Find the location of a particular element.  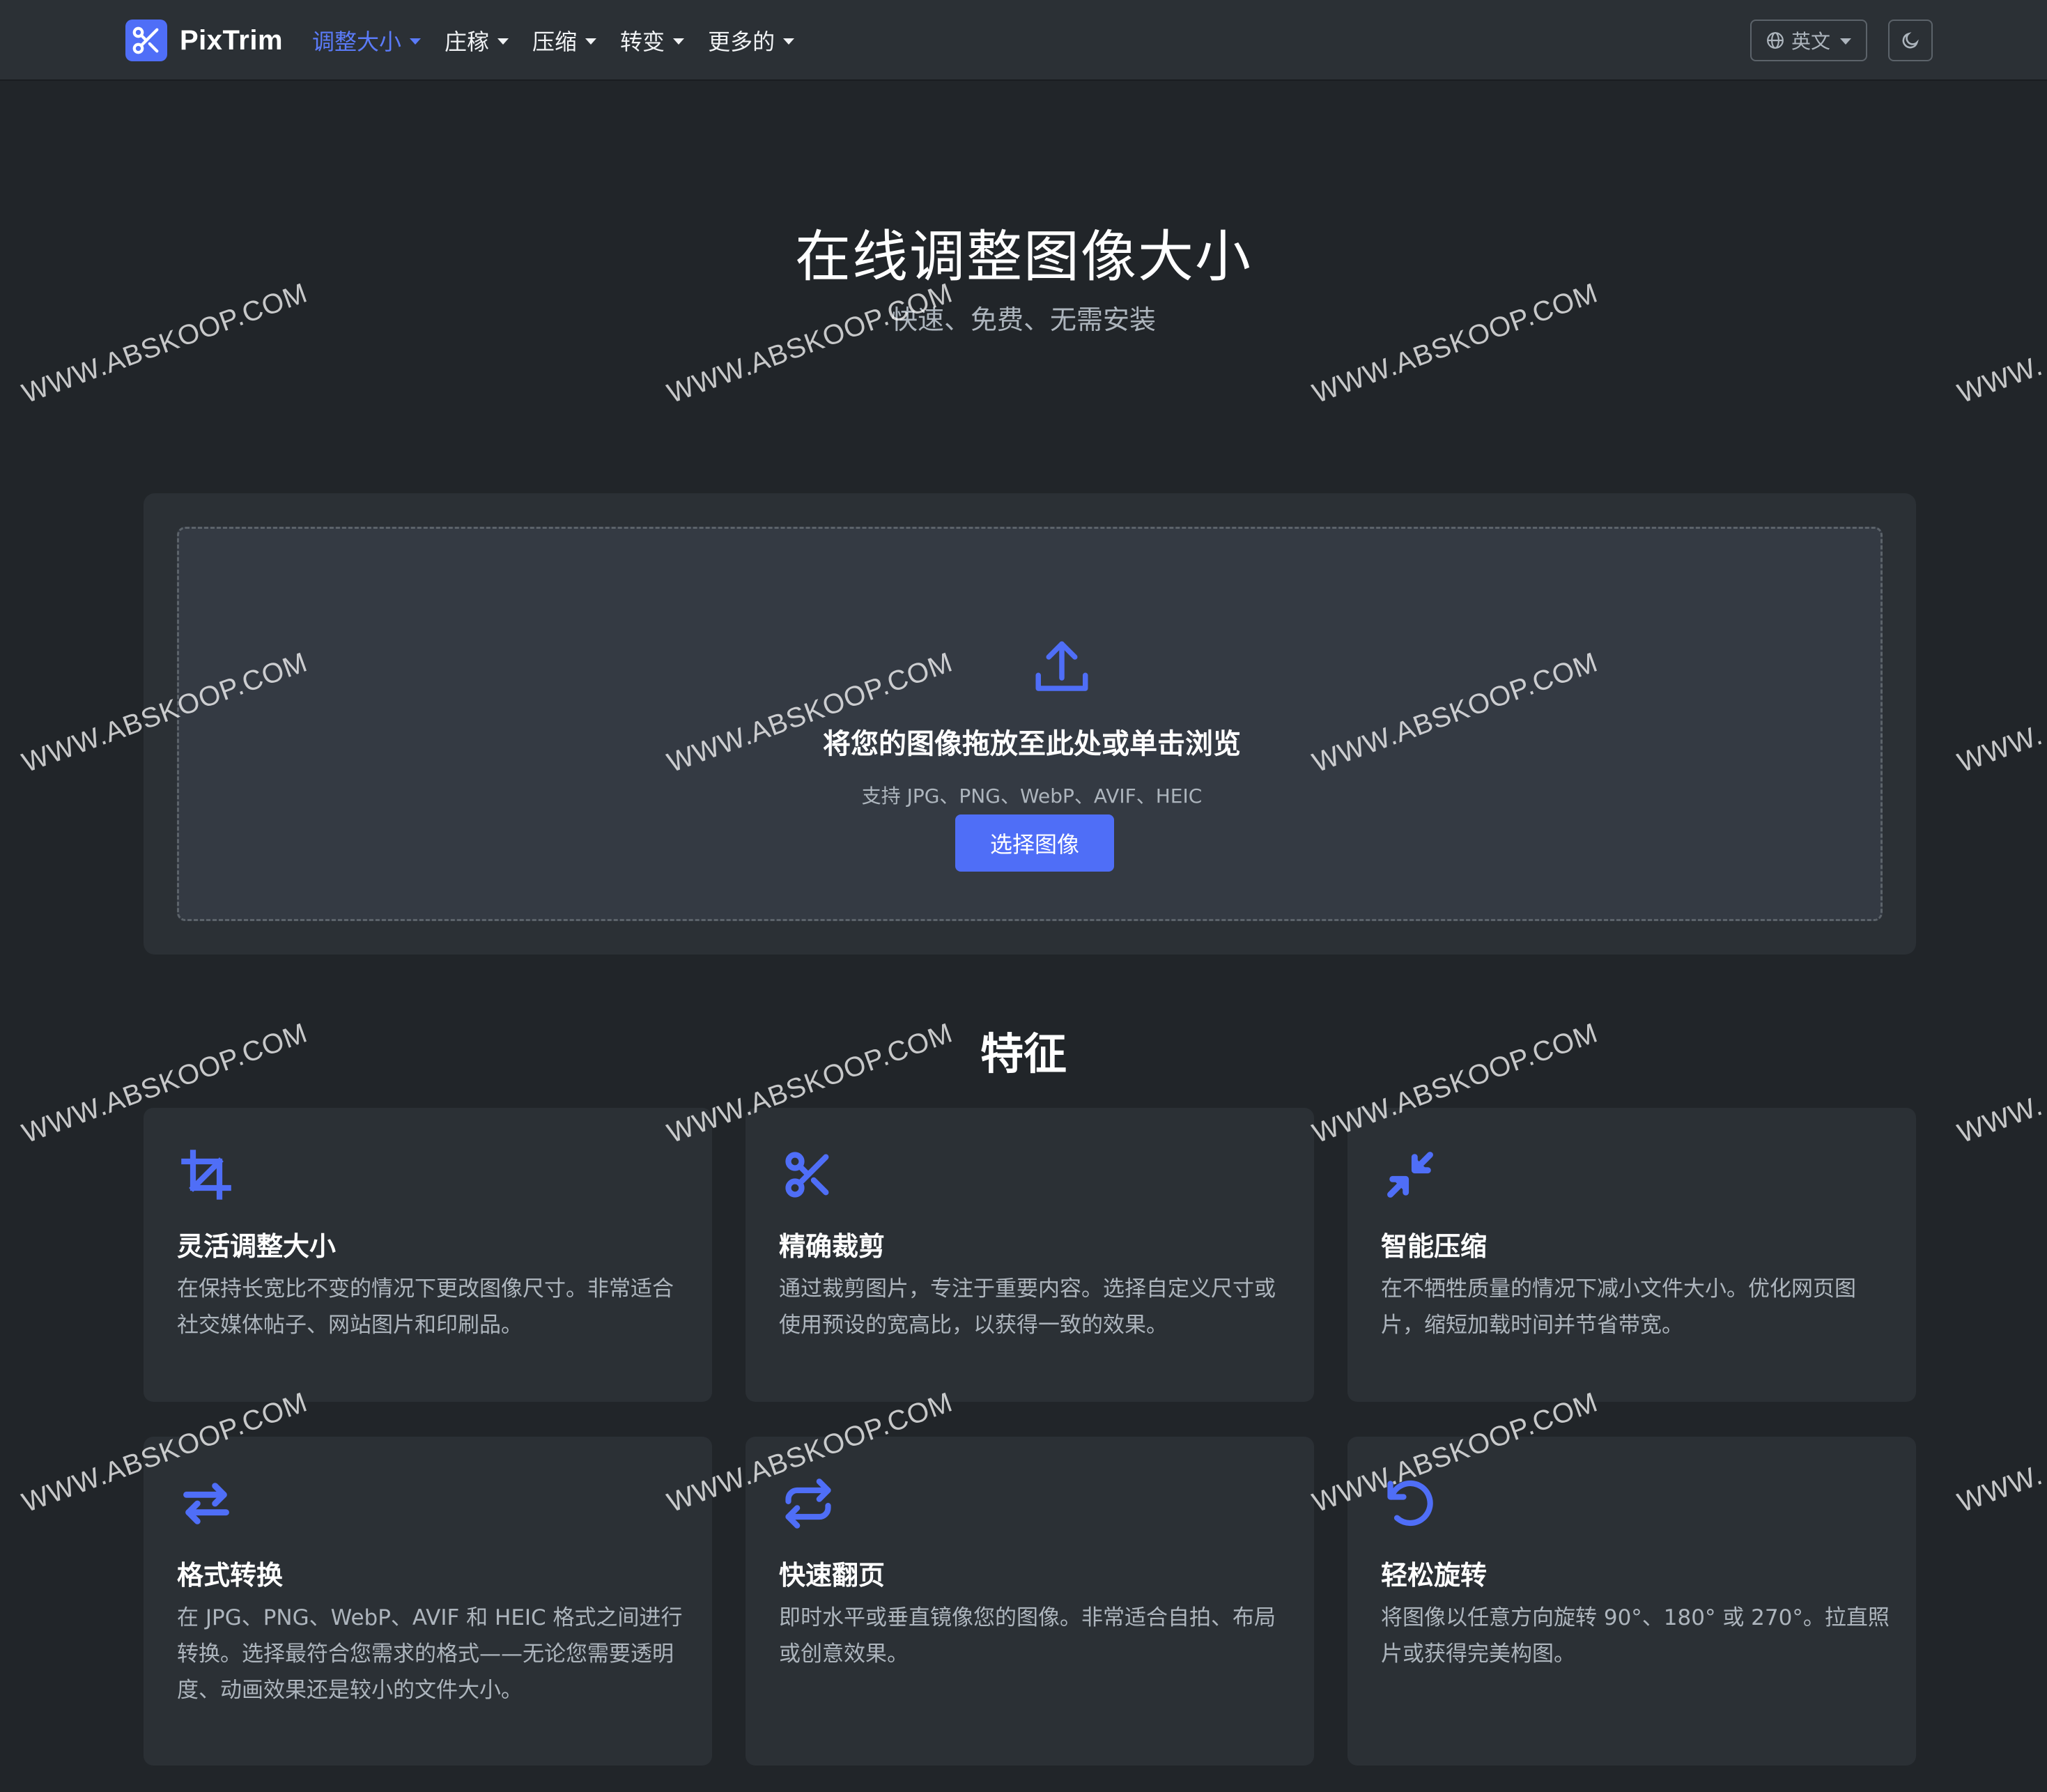

feature-title: 智能压缩 is located at coordinates (1434, 1247).